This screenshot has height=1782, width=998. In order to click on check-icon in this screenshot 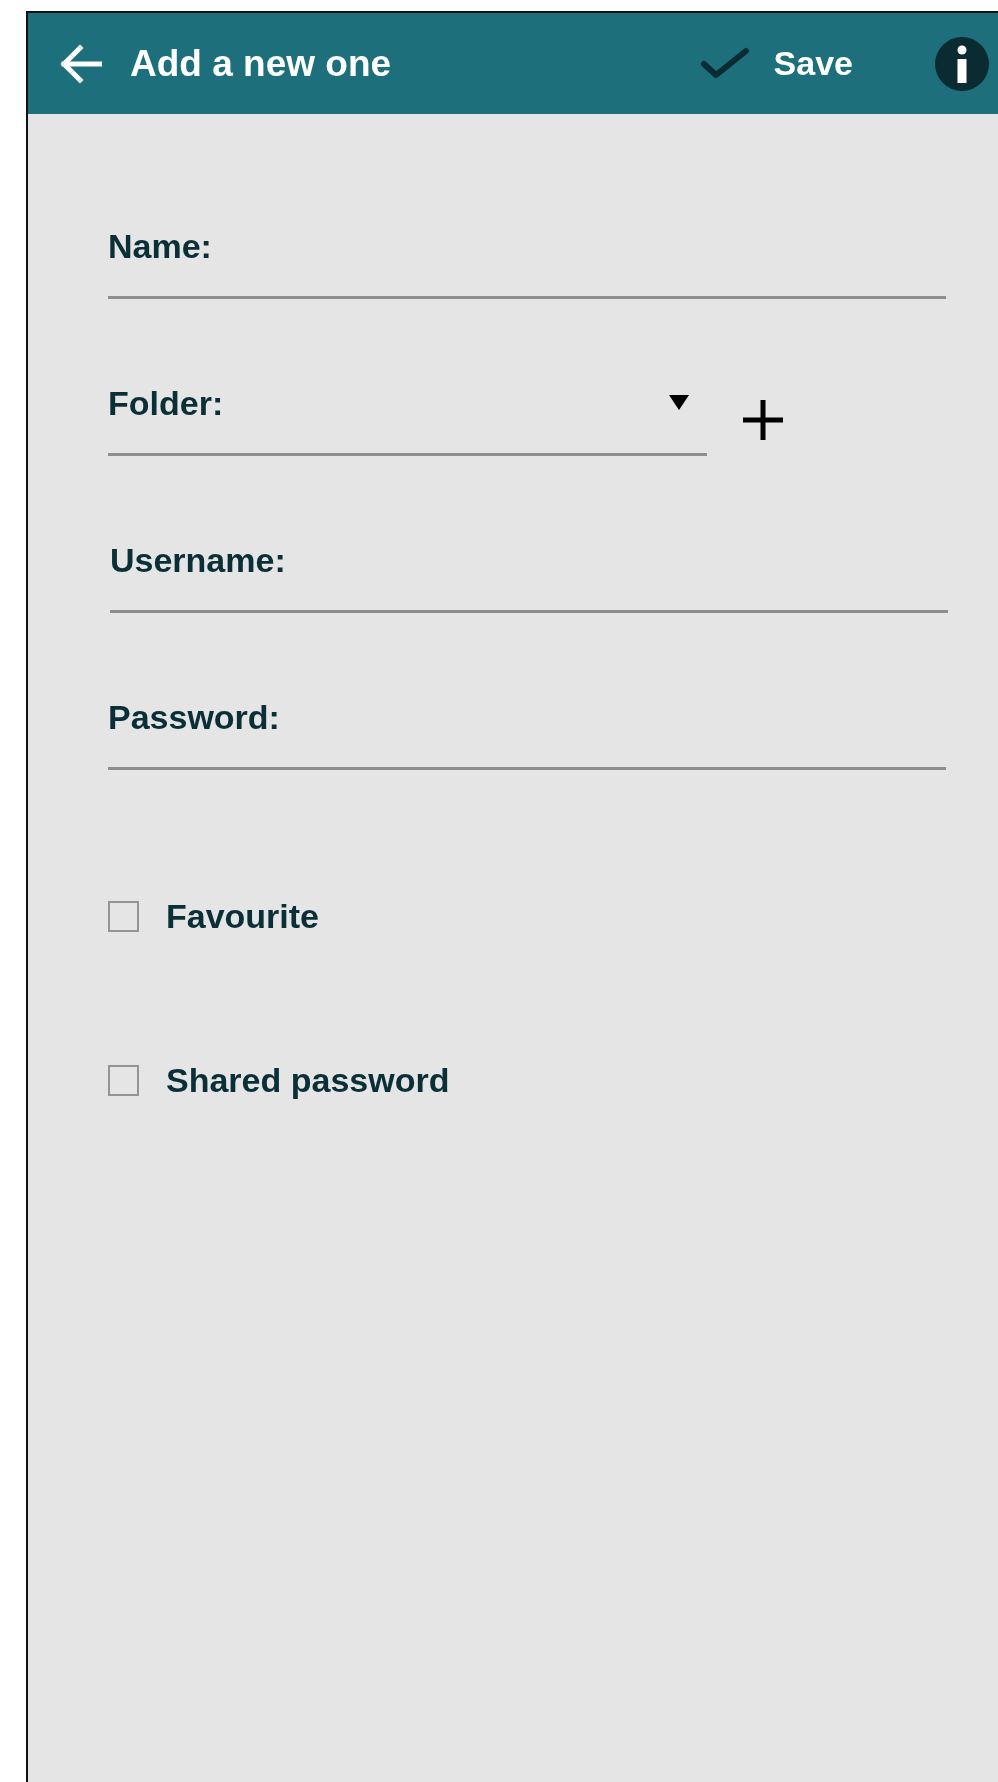, I will do `click(724, 63)`.